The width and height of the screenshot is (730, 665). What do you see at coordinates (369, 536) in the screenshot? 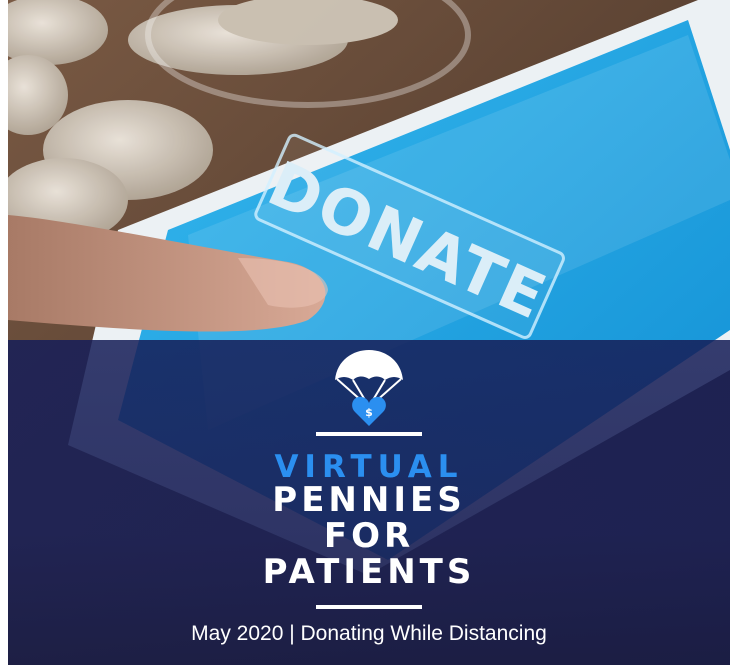
I see `title-for: FOR` at bounding box center [369, 536].